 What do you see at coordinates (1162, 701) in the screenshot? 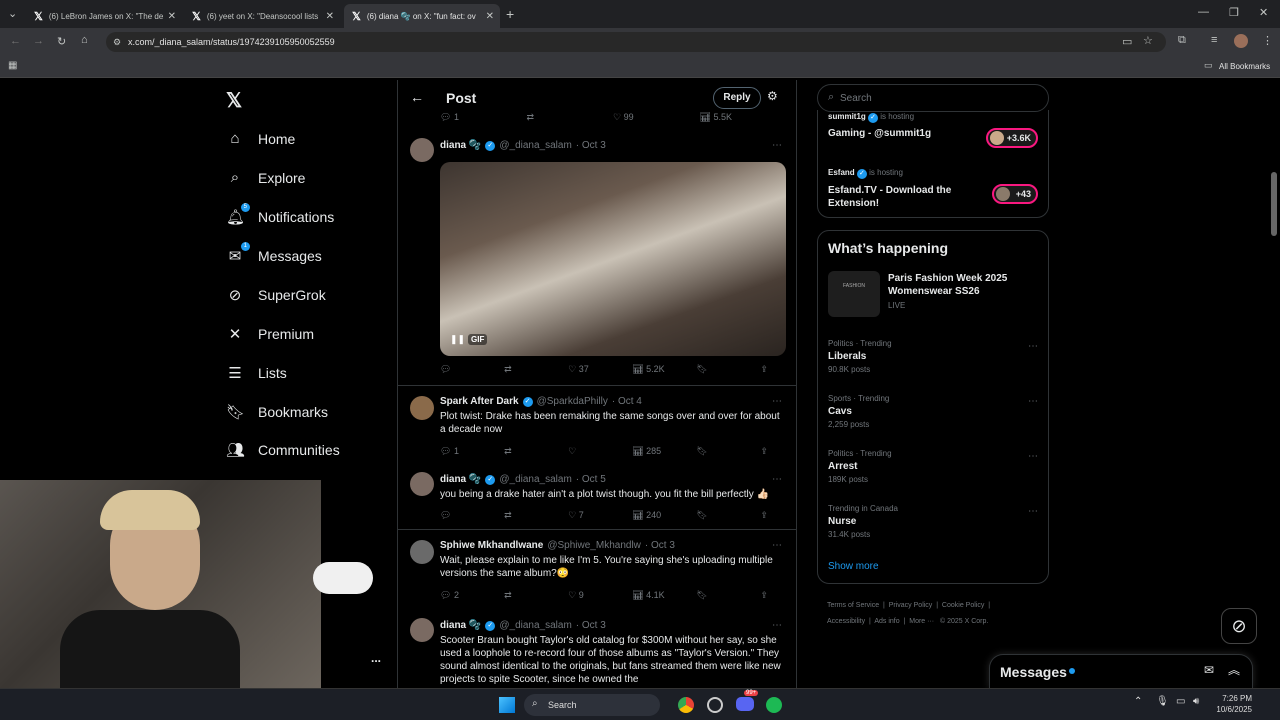
I see `microphone-icon: 🎙︎` at bounding box center [1162, 701].